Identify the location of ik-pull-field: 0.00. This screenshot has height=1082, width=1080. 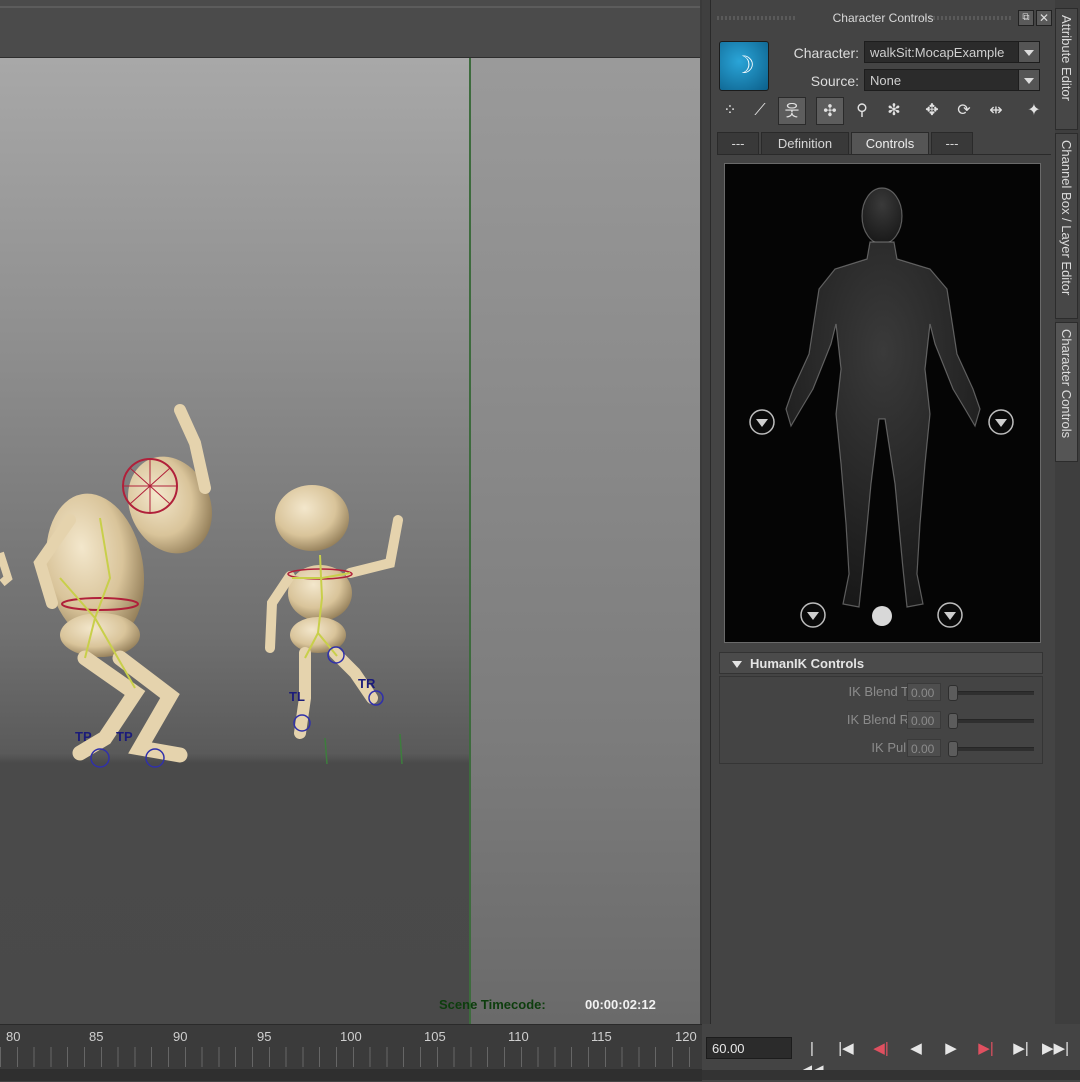
(924, 748).